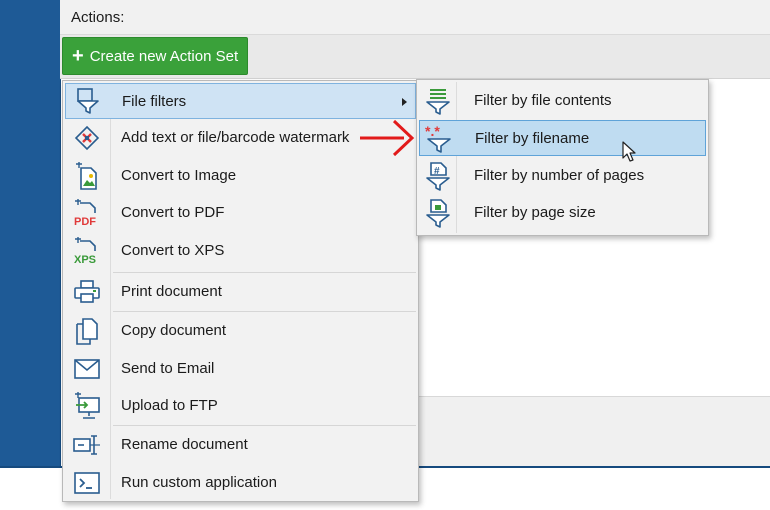  What do you see at coordinates (543, 100) in the screenshot?
I see `submenu-item-label: Filter by file contents` at bounding box center [543, 100].